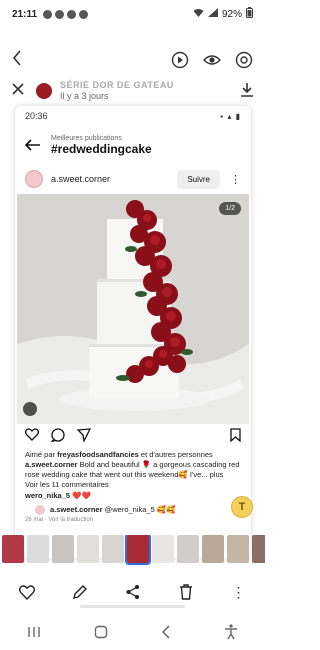 This screenshot has height=650, width=320. What do you see at coordinates (249, 14) in the screenshot?
I see `battery-icon` at bounding box center [249, 14].